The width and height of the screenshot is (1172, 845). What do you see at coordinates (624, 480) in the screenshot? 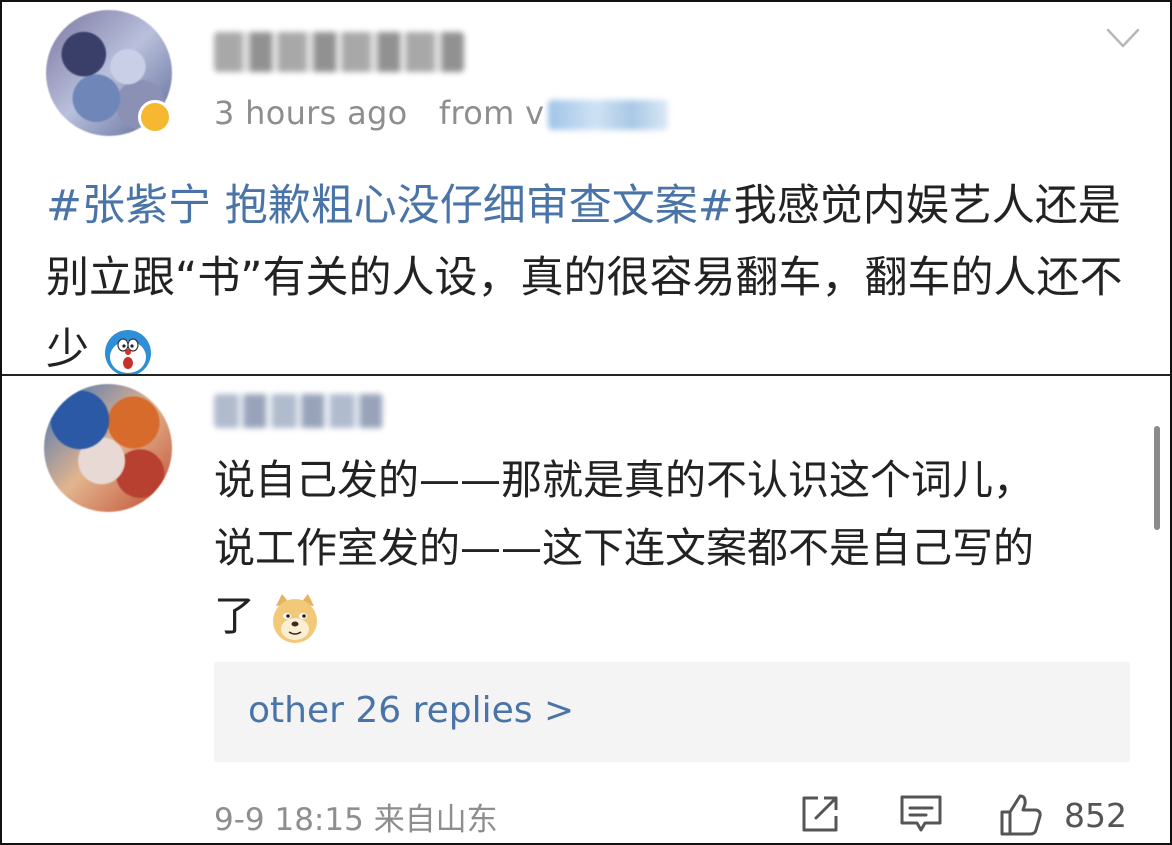
I see `comment-line-1: 说自己发的——那就是真的不认识这个词儿，` at bounding box center [624, 480].